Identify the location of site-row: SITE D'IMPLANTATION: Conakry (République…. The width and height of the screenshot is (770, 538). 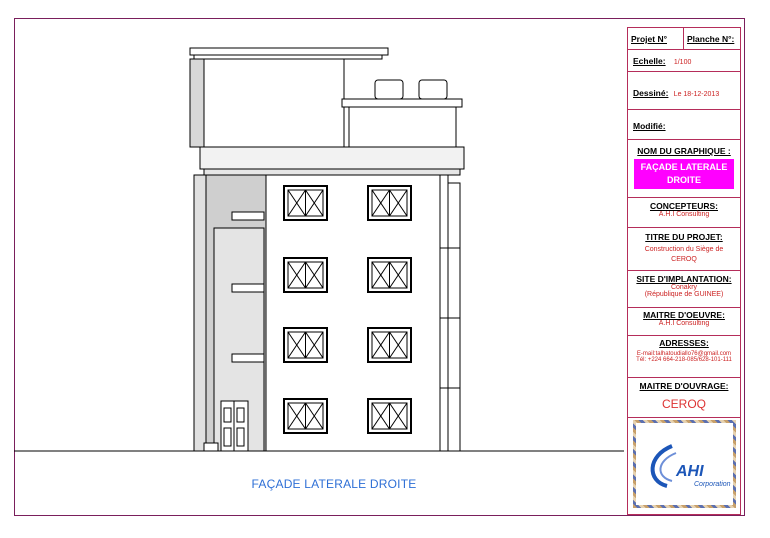
(684, 289).